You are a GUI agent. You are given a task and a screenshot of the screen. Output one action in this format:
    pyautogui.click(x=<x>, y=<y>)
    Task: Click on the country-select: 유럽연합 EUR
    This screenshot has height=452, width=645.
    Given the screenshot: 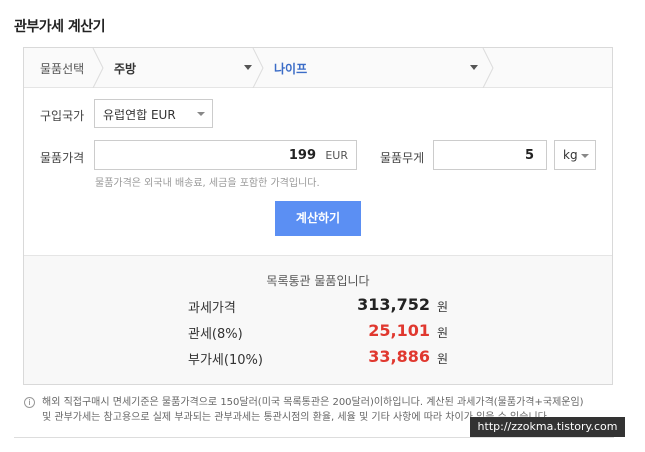 What is the action you would take?
    pyautogui.click(x=153, y=113)
    